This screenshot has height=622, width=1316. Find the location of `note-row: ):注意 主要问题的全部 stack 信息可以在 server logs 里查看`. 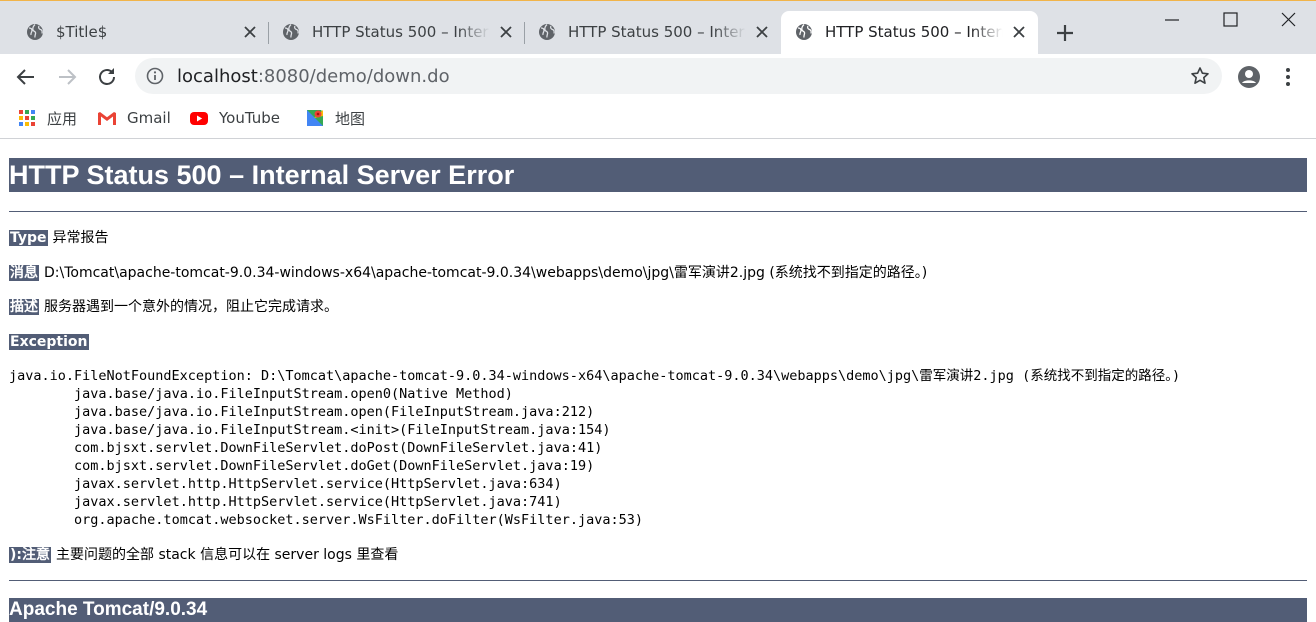

note-row: ):注意 主要问题的全部 stack 信息可以在 server logs 里查看 is located at coordinates (203, 555).